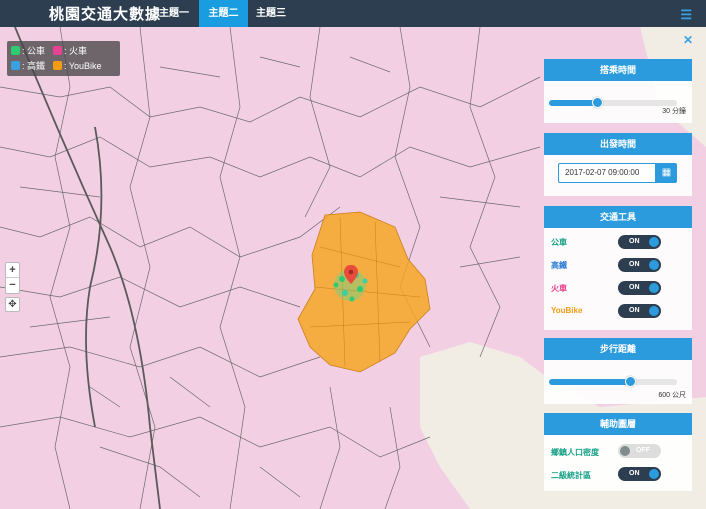 Image resolution: width=706 pixels, height=509 pixels. I want to click on statistical-area-toggle: ON, so click(639, 474).